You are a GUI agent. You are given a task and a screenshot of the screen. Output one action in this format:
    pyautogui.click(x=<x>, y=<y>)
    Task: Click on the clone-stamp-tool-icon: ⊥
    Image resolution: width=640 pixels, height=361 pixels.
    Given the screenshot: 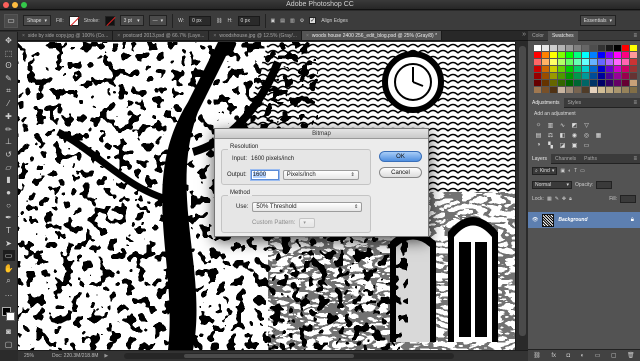 What is the action you would take?
    pyautogui.click(x=9, y=141)
    